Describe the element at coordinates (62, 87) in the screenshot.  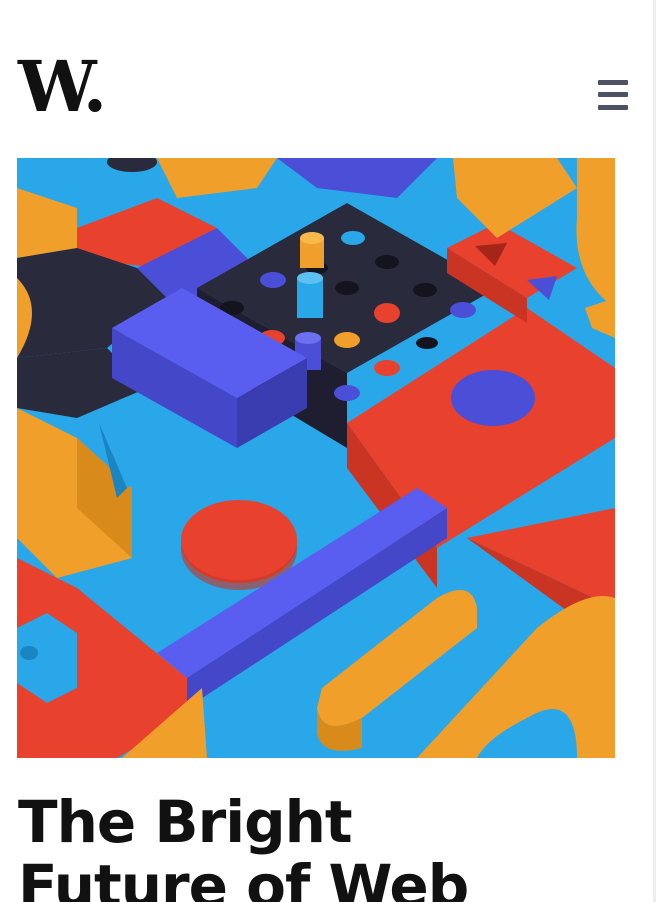
I see `site-logo: W.` at that location.